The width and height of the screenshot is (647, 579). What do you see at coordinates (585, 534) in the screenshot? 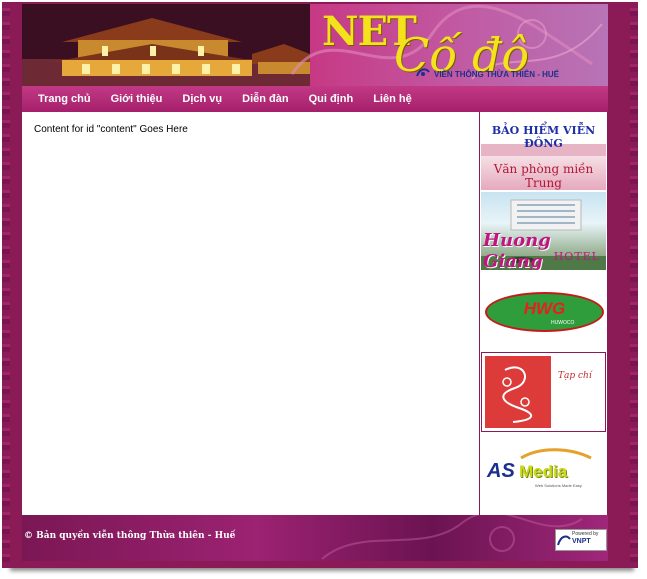
I see `powered-by-label: Powered by` at bounding box center [585, 534].